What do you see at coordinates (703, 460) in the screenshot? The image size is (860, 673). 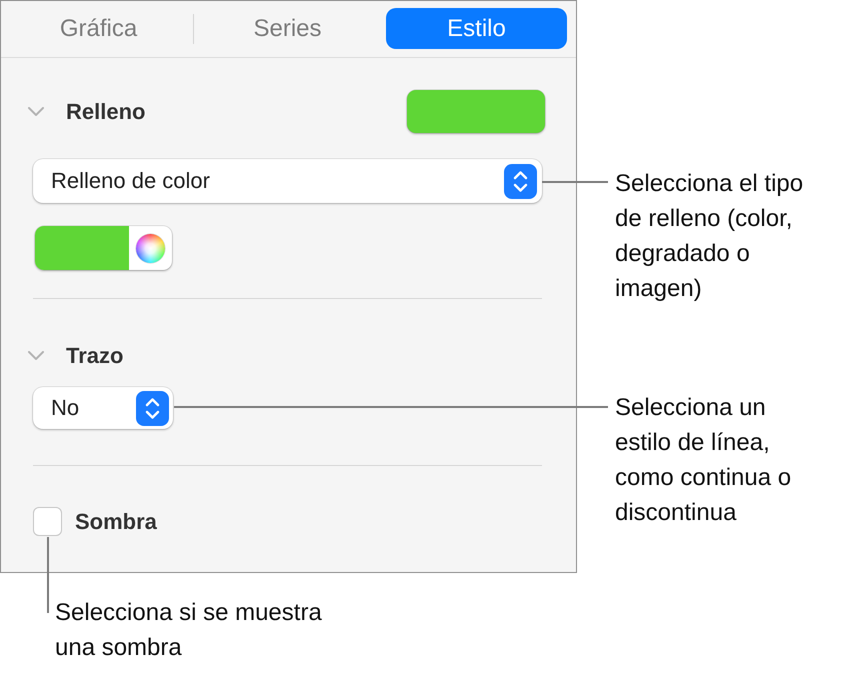 I see `callout-text: Selecciona un estilo de línea, como continua o discontinua` at bounding box center [703, 460].